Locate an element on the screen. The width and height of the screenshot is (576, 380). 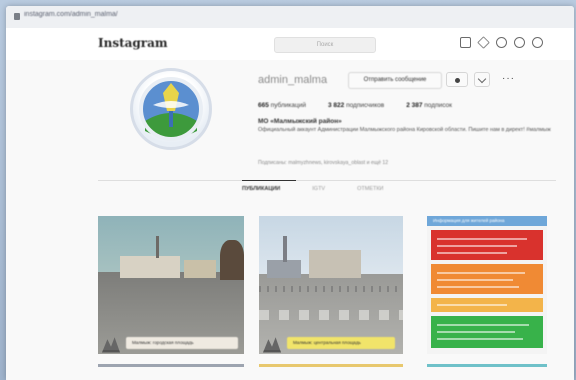
home-icon is located at coordinates (465, 42).